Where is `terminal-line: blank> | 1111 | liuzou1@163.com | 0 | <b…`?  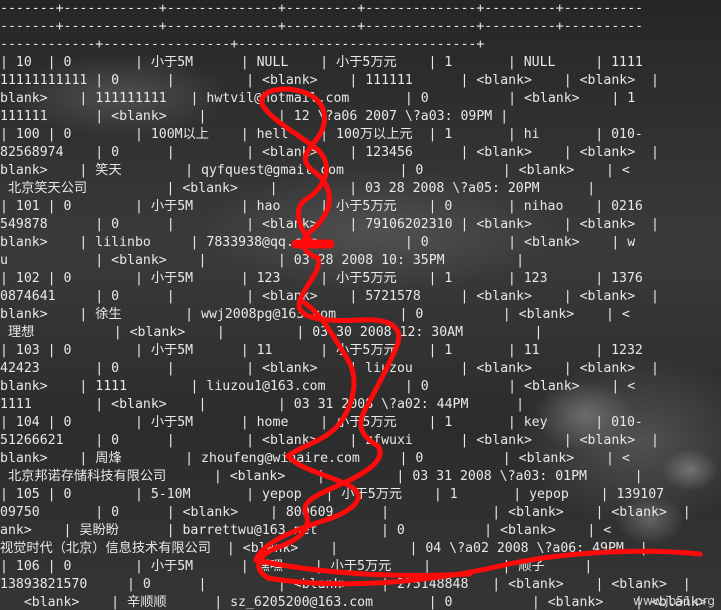 terminal-line: blank> | 1111 | liuzou1@163.com | 0 | <b… is located at coordinates (318, 386).